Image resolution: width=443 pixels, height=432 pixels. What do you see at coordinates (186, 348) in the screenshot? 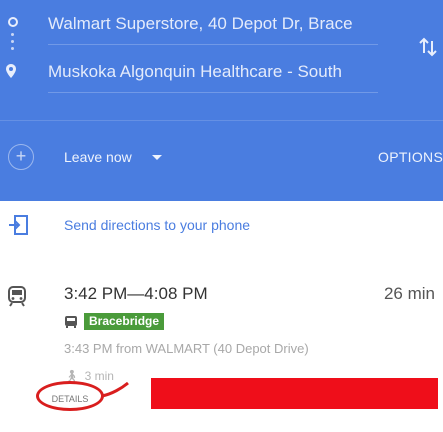
I see `departure-info: 3:43 PM from WALMART (40 Depot Drive)` at bounding box center [186, 348].